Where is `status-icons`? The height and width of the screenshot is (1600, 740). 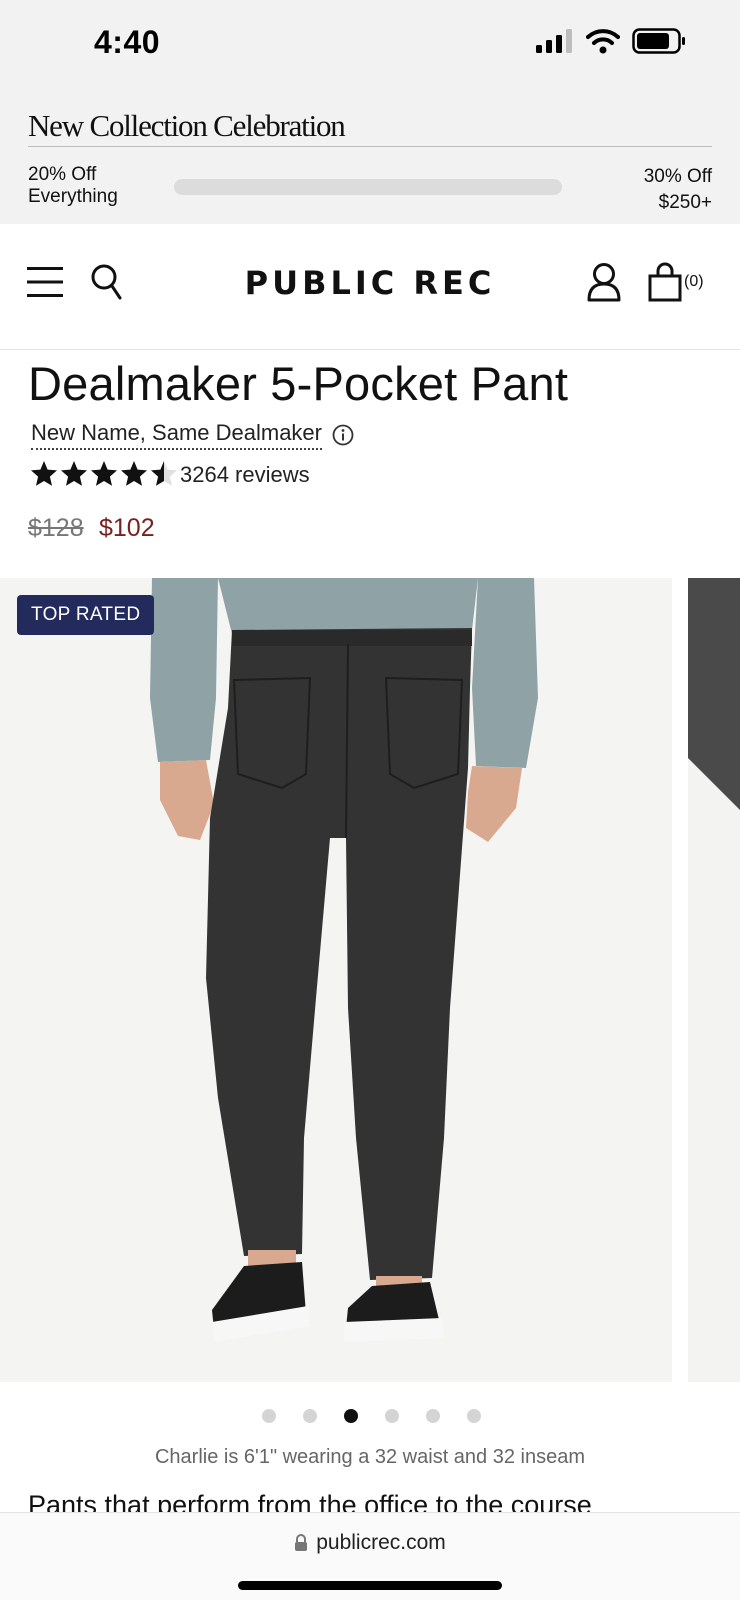
status-icons is located at coordinates (611, 41).